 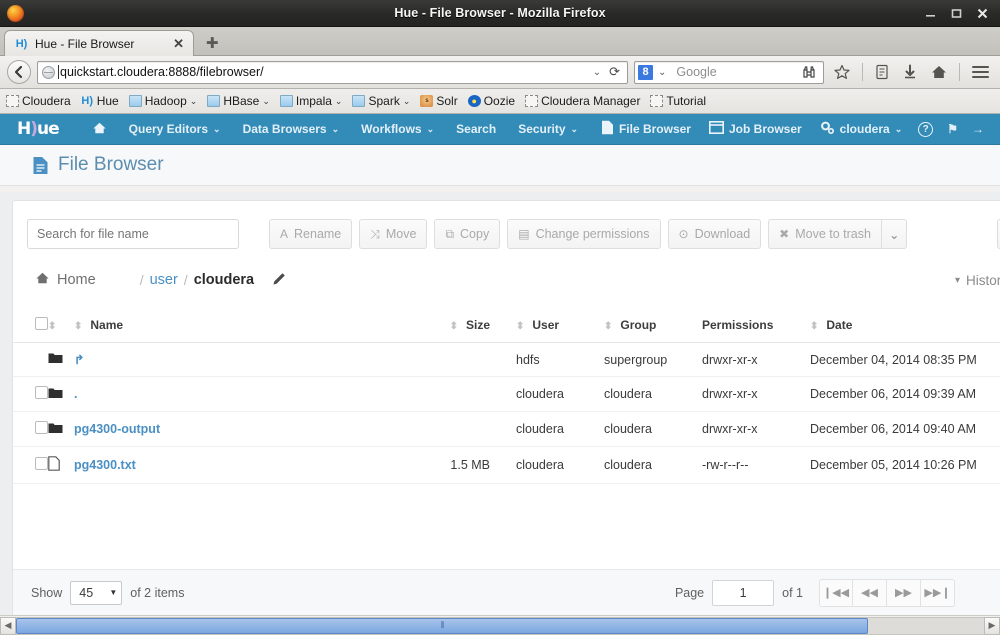 I want to click on scroll-left-arrow-icon: ◀, so click(x=8, y=625).